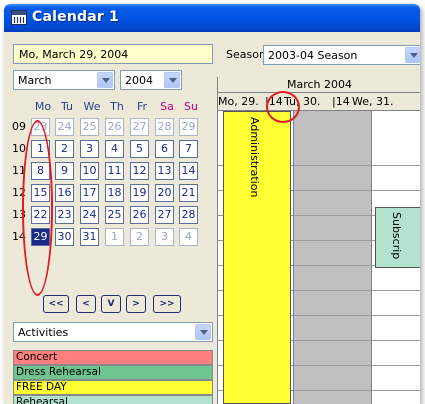  What do you see at coordinates (114, 193) in the screenshot?
I see `day-cell: 18` at bounding box center [114, 193].